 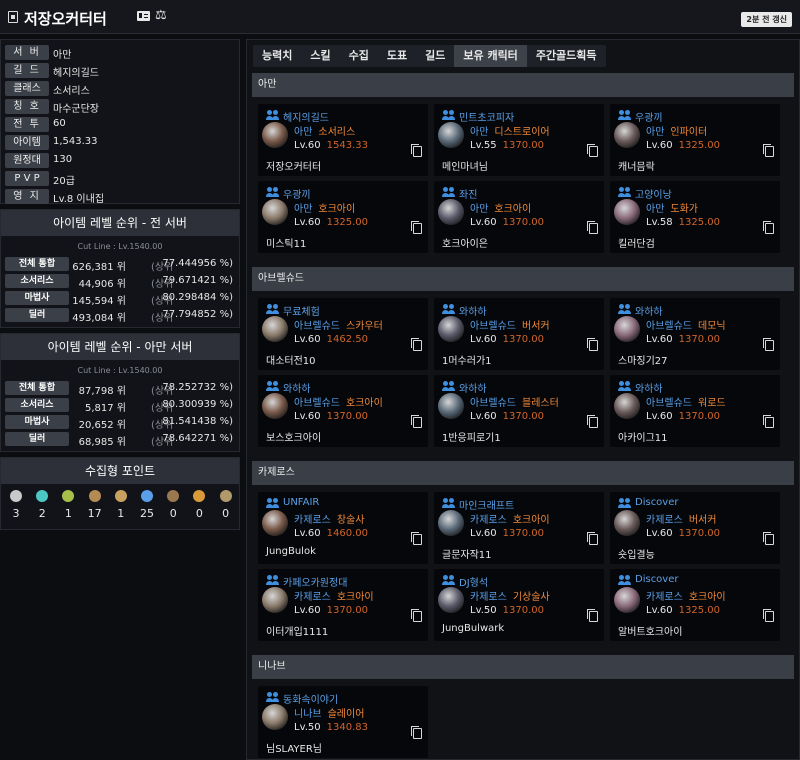 I want to click on character-card: 와하하 아브렐슈드 버서커 Lv.60 1370.00 1머수러가1, so click(x=519, y=334).